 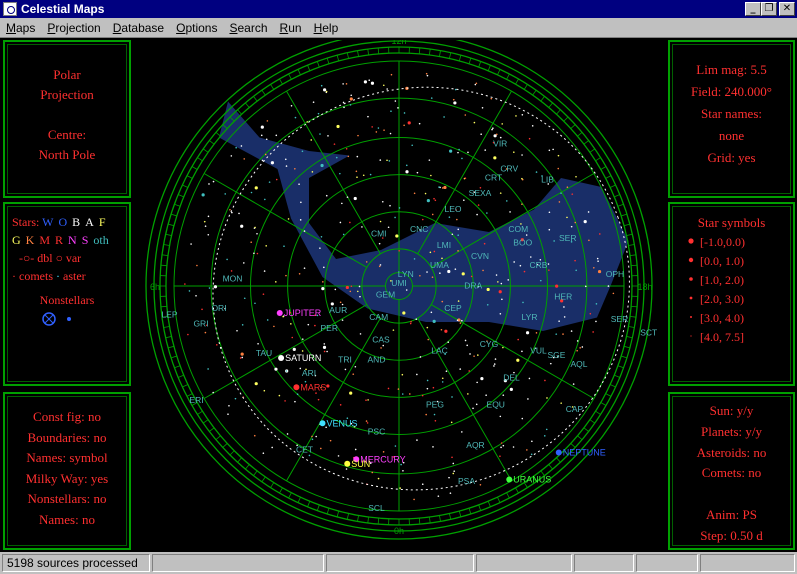 I want to click on constellation-label: PEG, so click(x=435, y=405).